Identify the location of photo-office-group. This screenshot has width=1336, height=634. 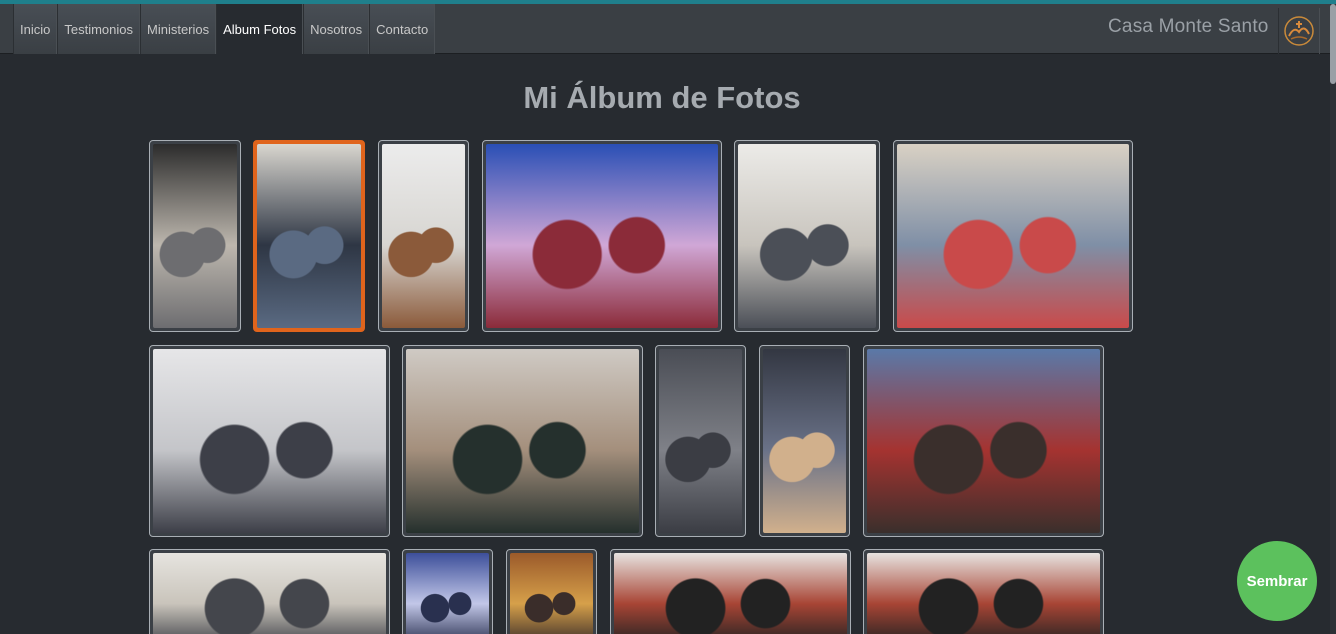
(269, 591).